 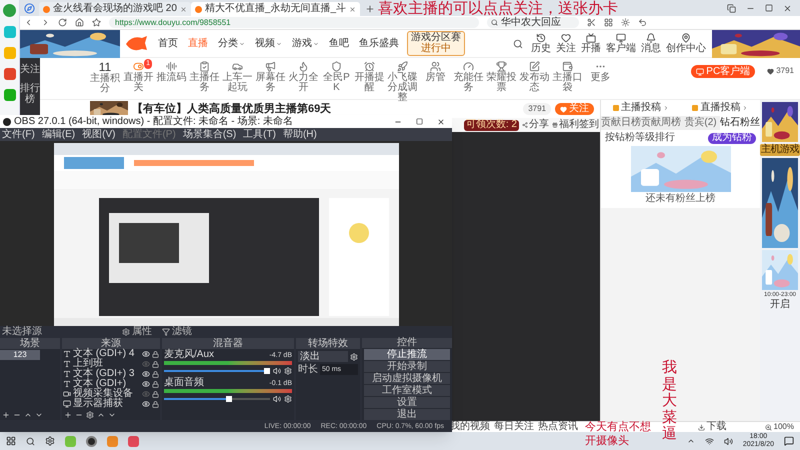 I want to click on header-menu-item: 创作中心, so click(x=686, y=43).